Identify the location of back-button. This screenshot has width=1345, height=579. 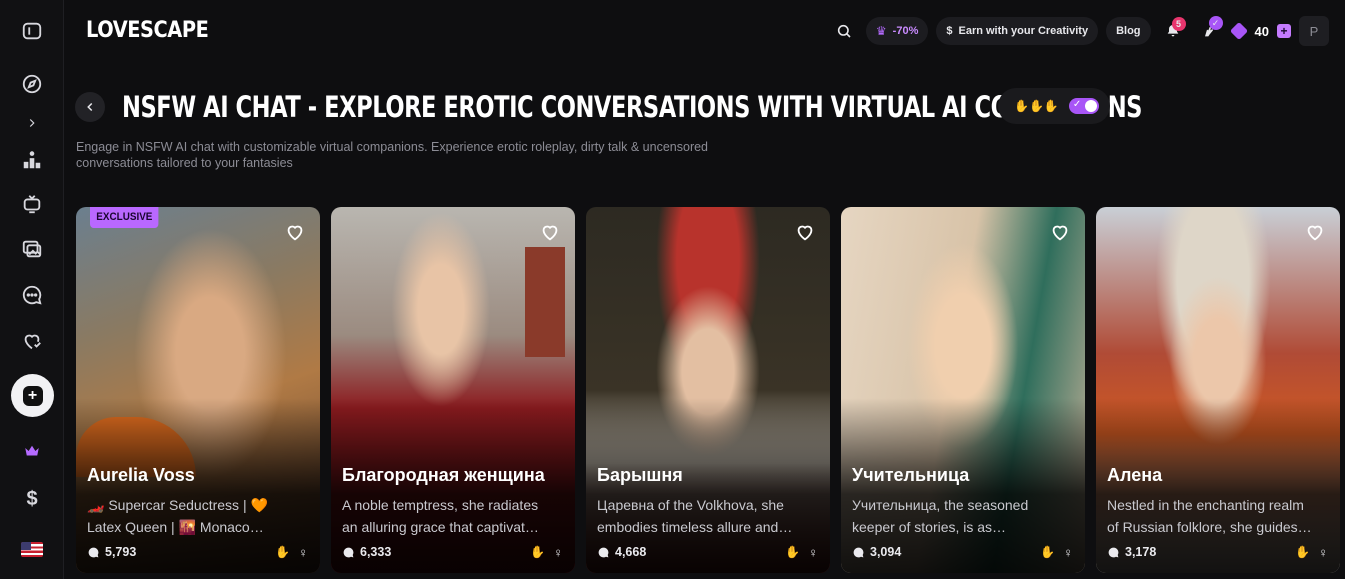
(90, 107).